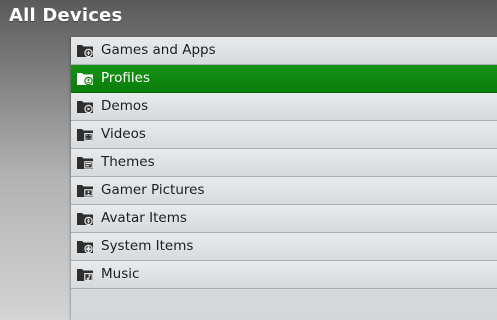 The width and height of the screenshot is (497, 320). What do you see at coordinates (284, 107) in the screenshot?
I see `list-item-demos: Demos` at bounding box center [284, 107].